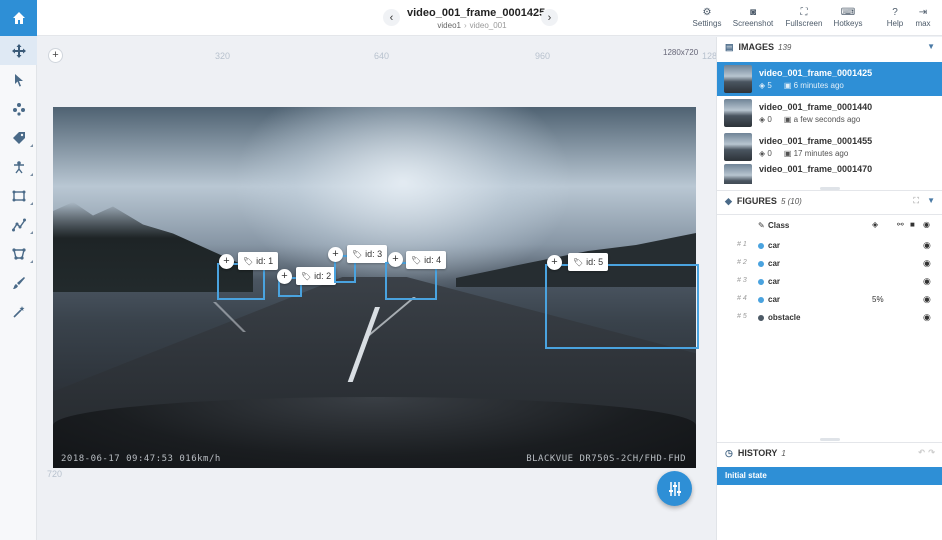 This screenshot has width=942, height=540. I want to click on zoom-in-button: +, so click(55, 55).